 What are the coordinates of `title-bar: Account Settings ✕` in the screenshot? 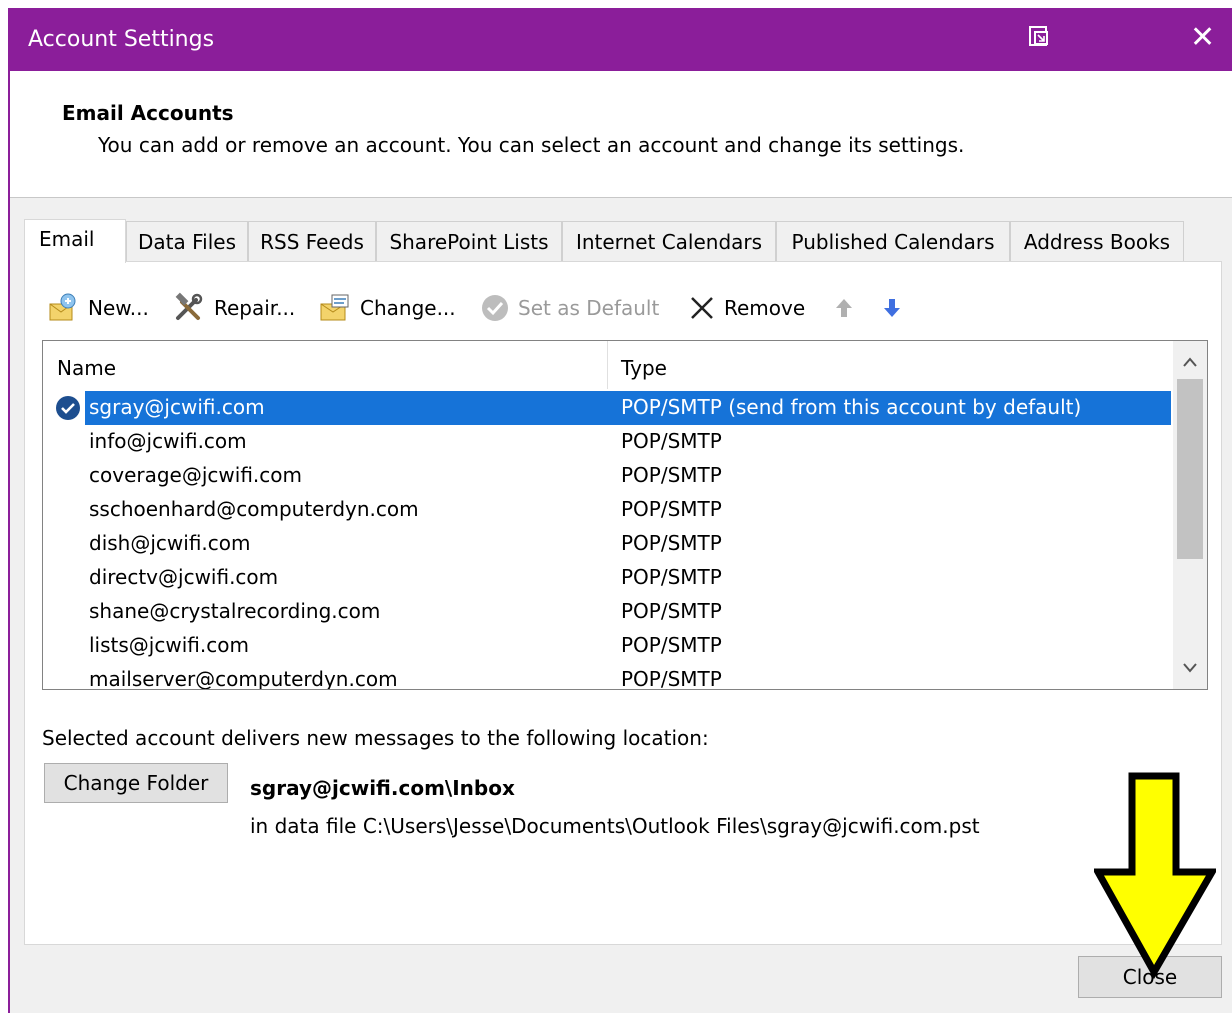 It's located at (621, 39).